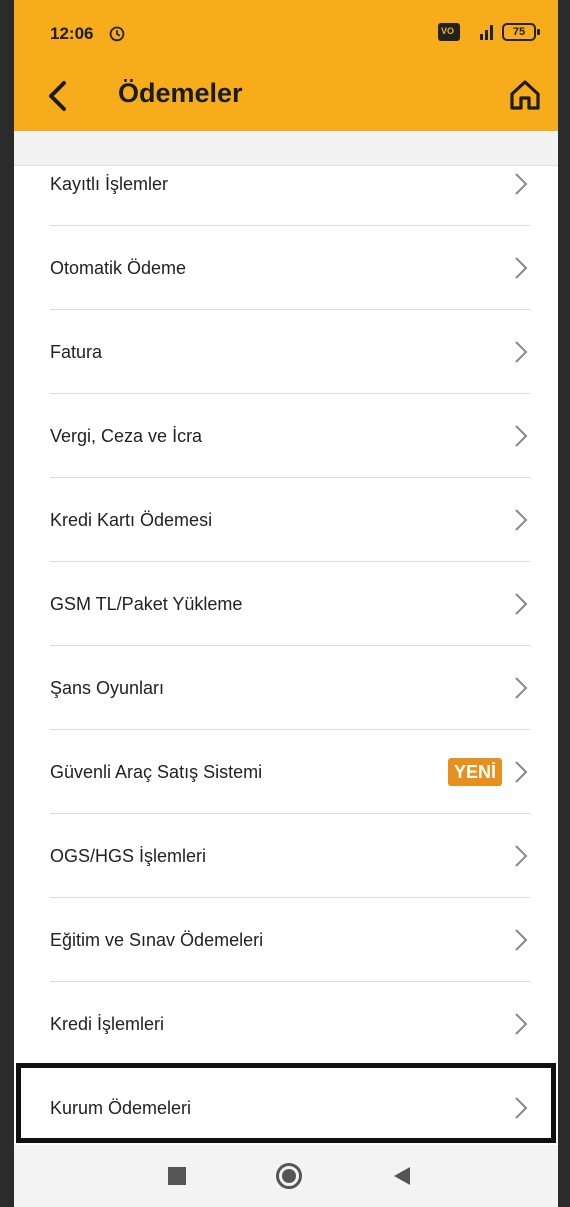 The image size is (570, 1207). I want to click on page-title: Ödemeler, so click(180, 93).